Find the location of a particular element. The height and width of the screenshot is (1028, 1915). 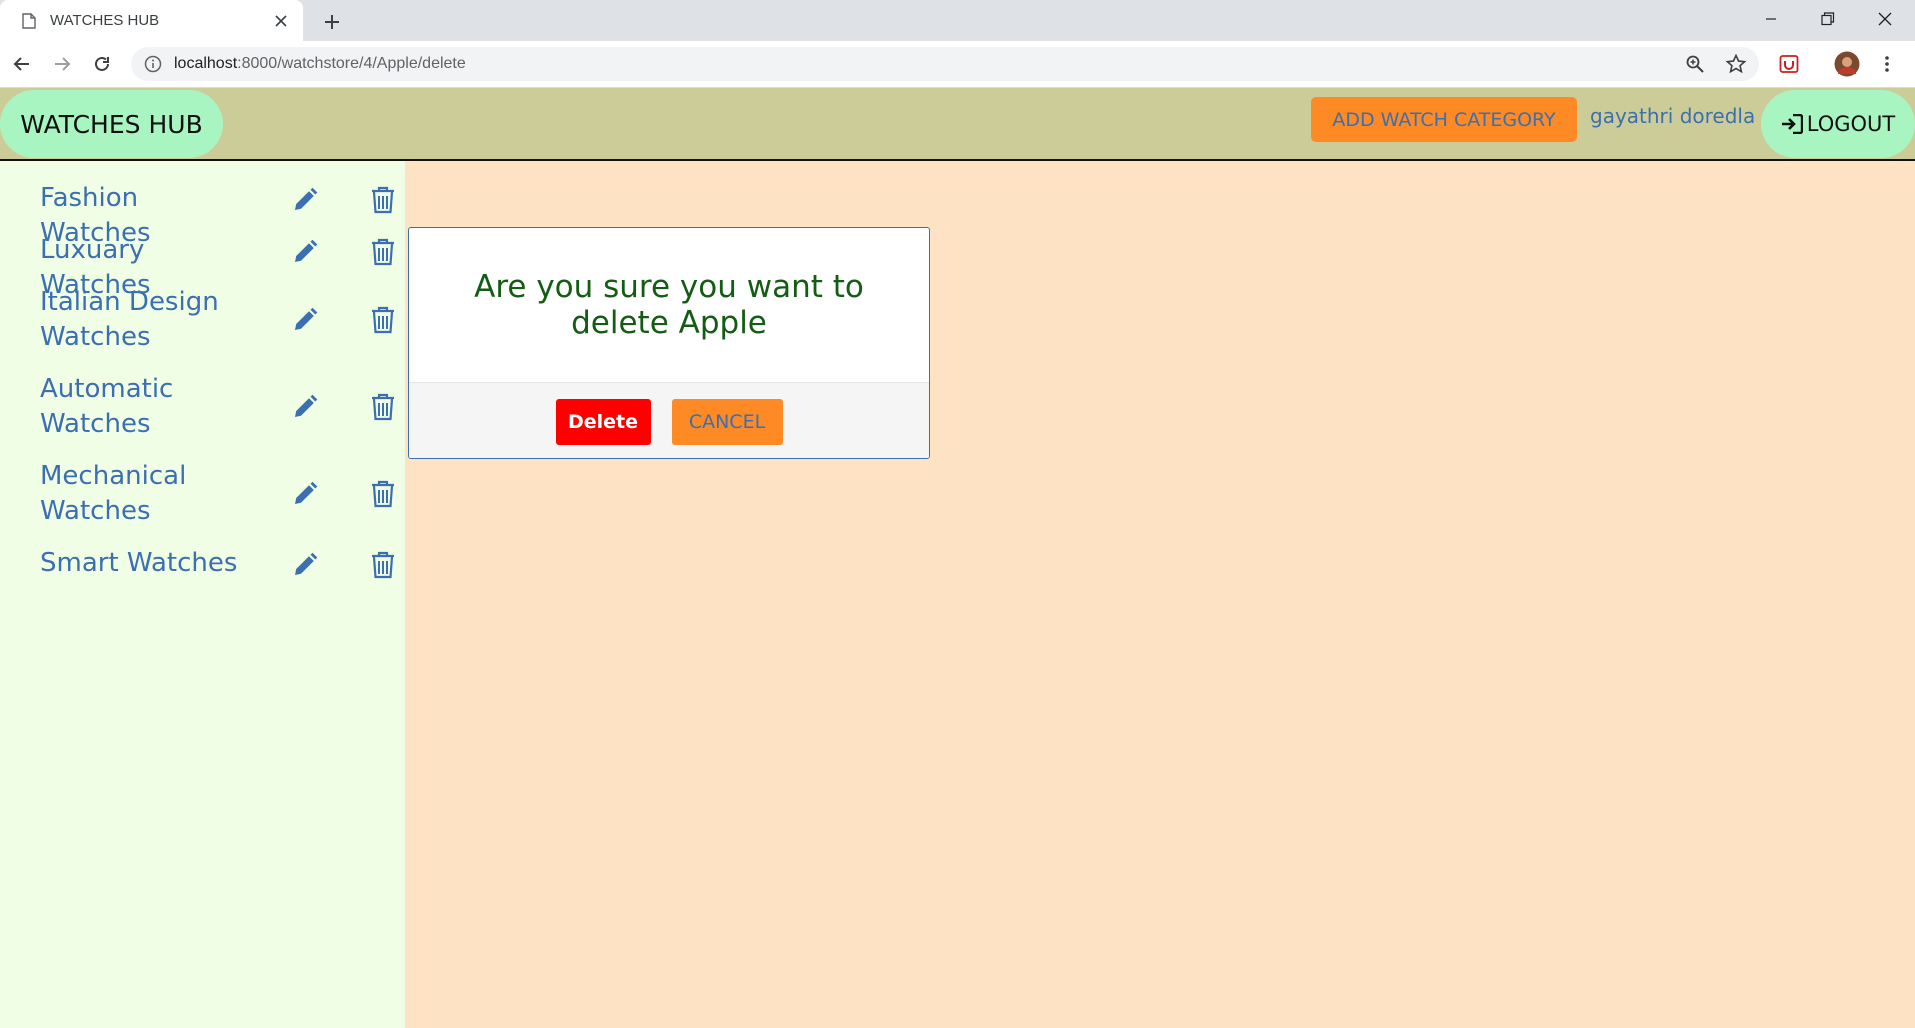

browser-tab: WATCHES HUB is located at coordinates (151, 20).